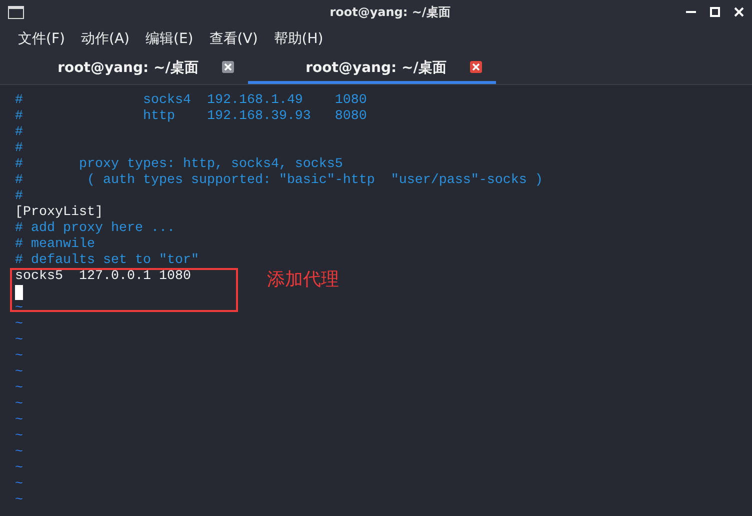 The width and height of the screenshot is (752, 516). Describe the element at coordinates (739, 12) in the screenshot. I see `close-icon` at that location.